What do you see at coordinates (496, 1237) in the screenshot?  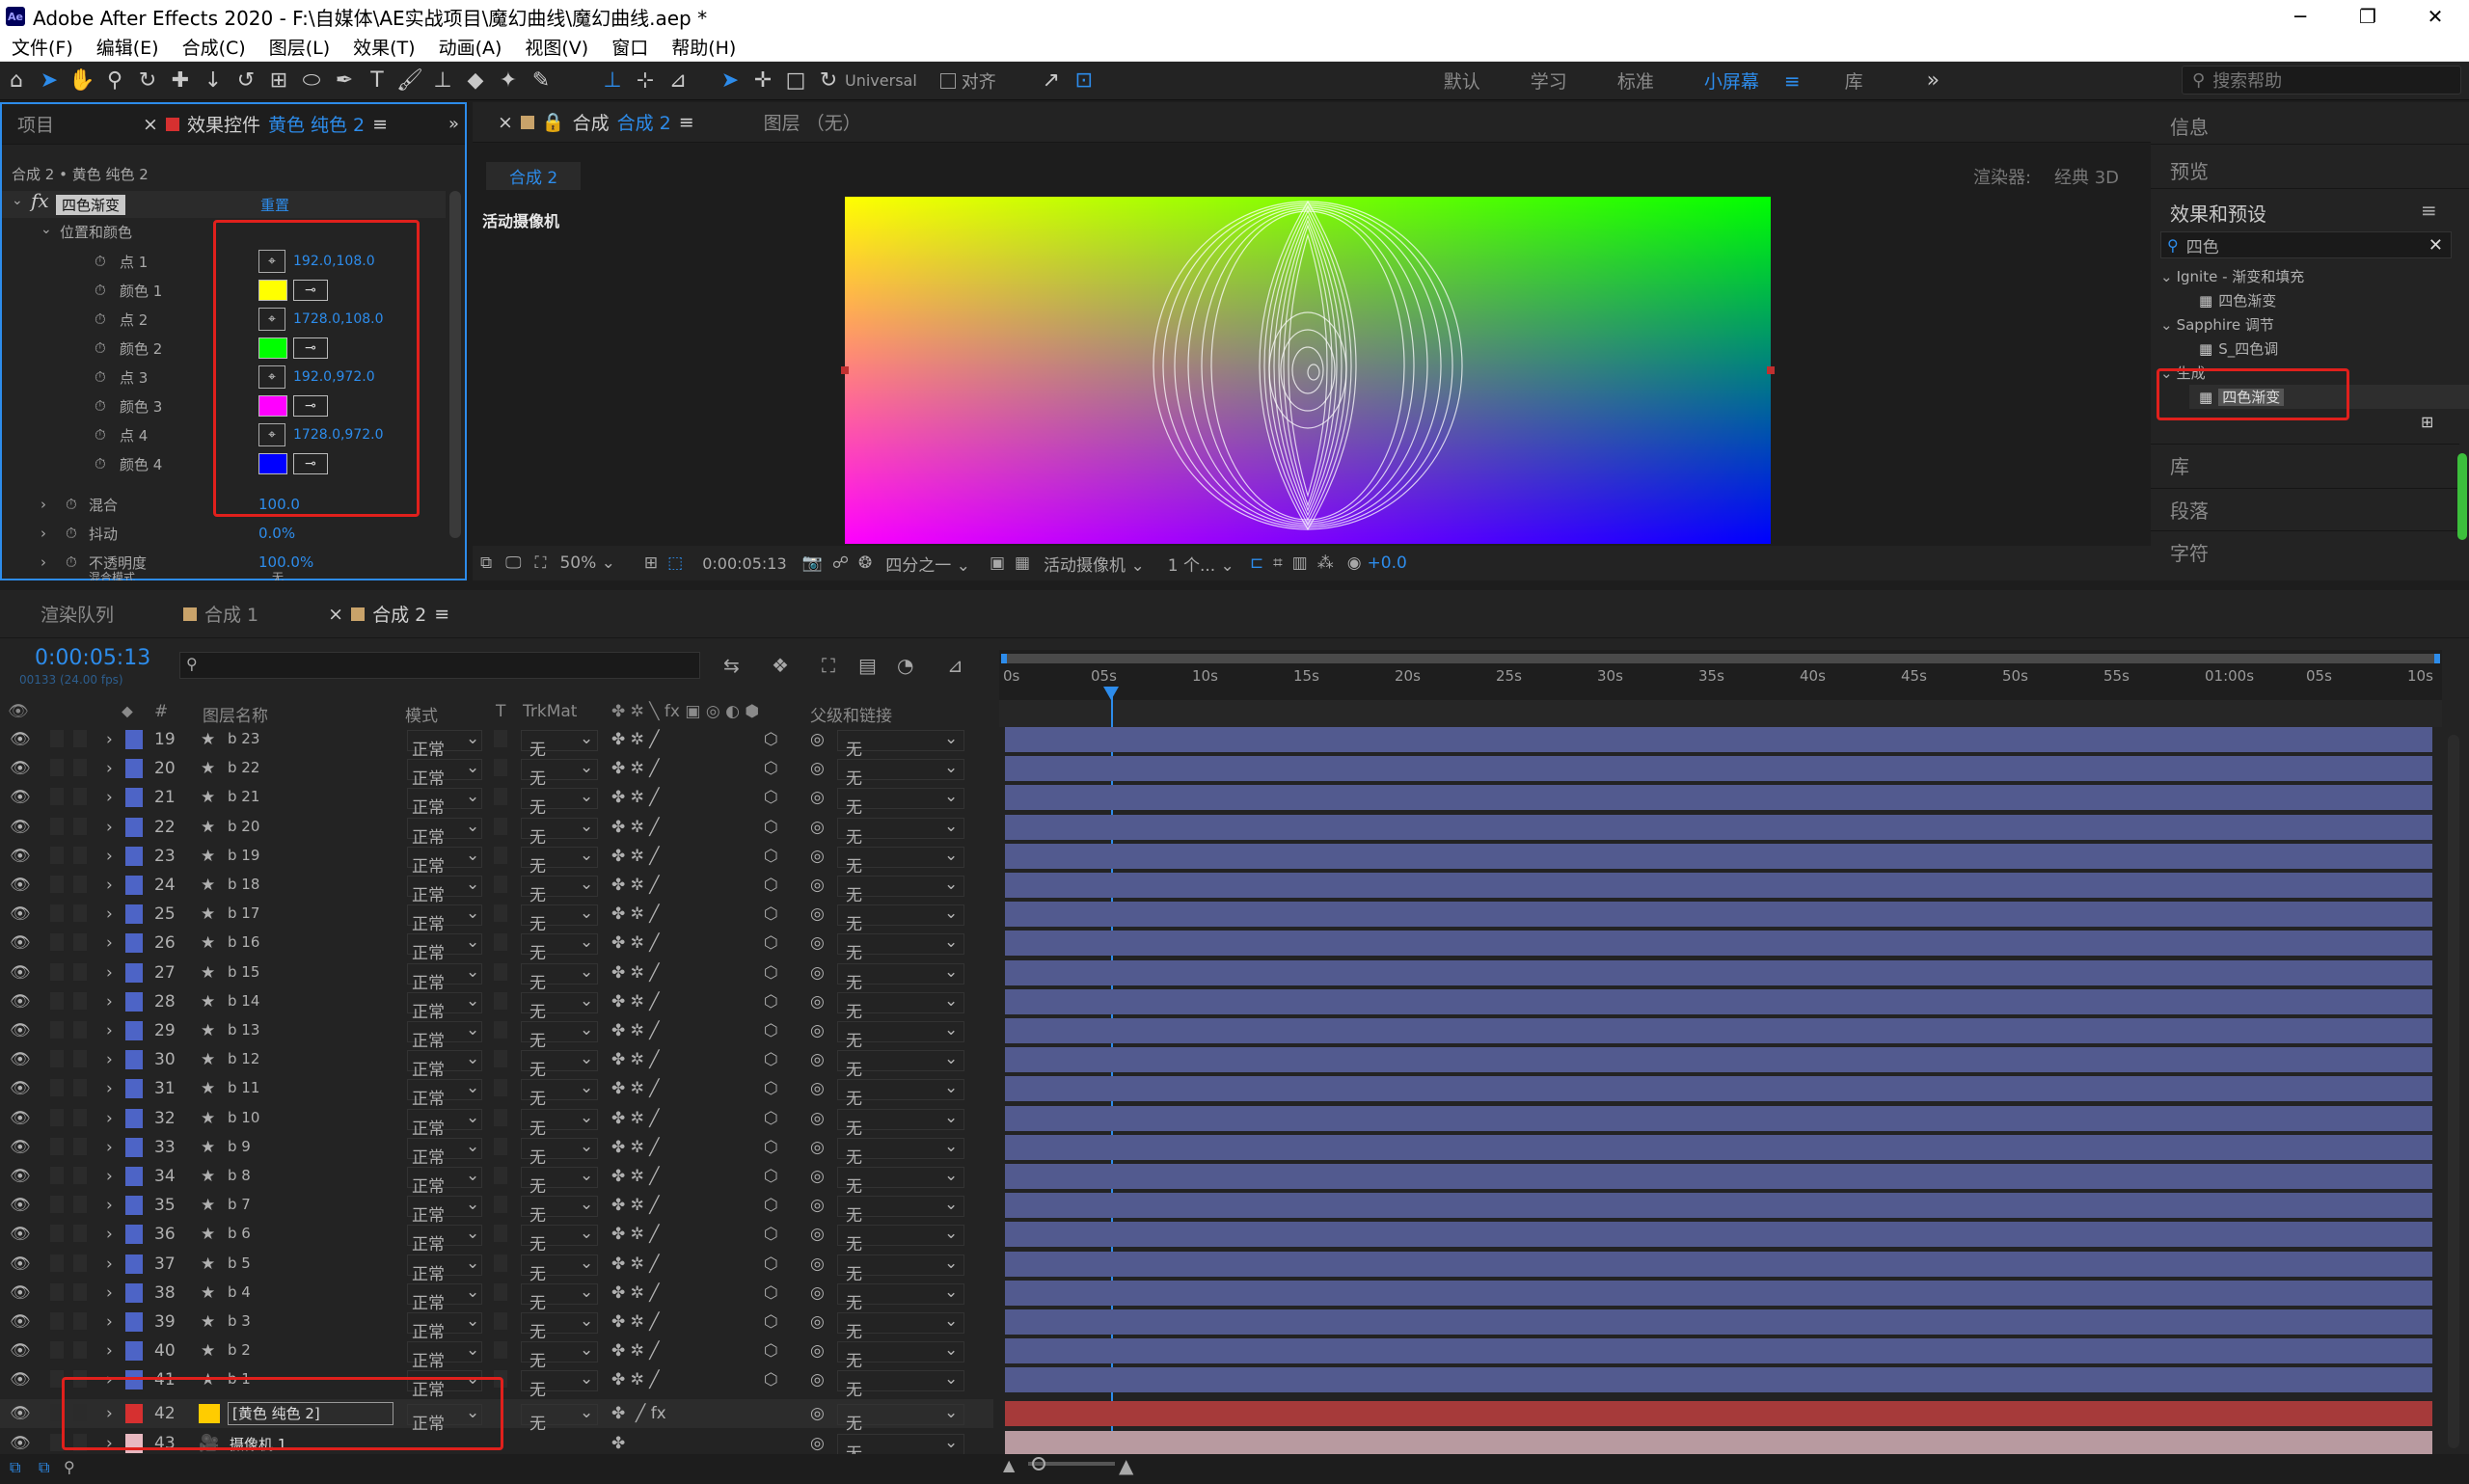 I see `layer-row: 👁 › 36 ★ b 6 正常 ⌄ 无 ⌄ ✤ ✲ ╱ ⬡ ◎ 无 ⌄` at bounding box center [496, 1237].